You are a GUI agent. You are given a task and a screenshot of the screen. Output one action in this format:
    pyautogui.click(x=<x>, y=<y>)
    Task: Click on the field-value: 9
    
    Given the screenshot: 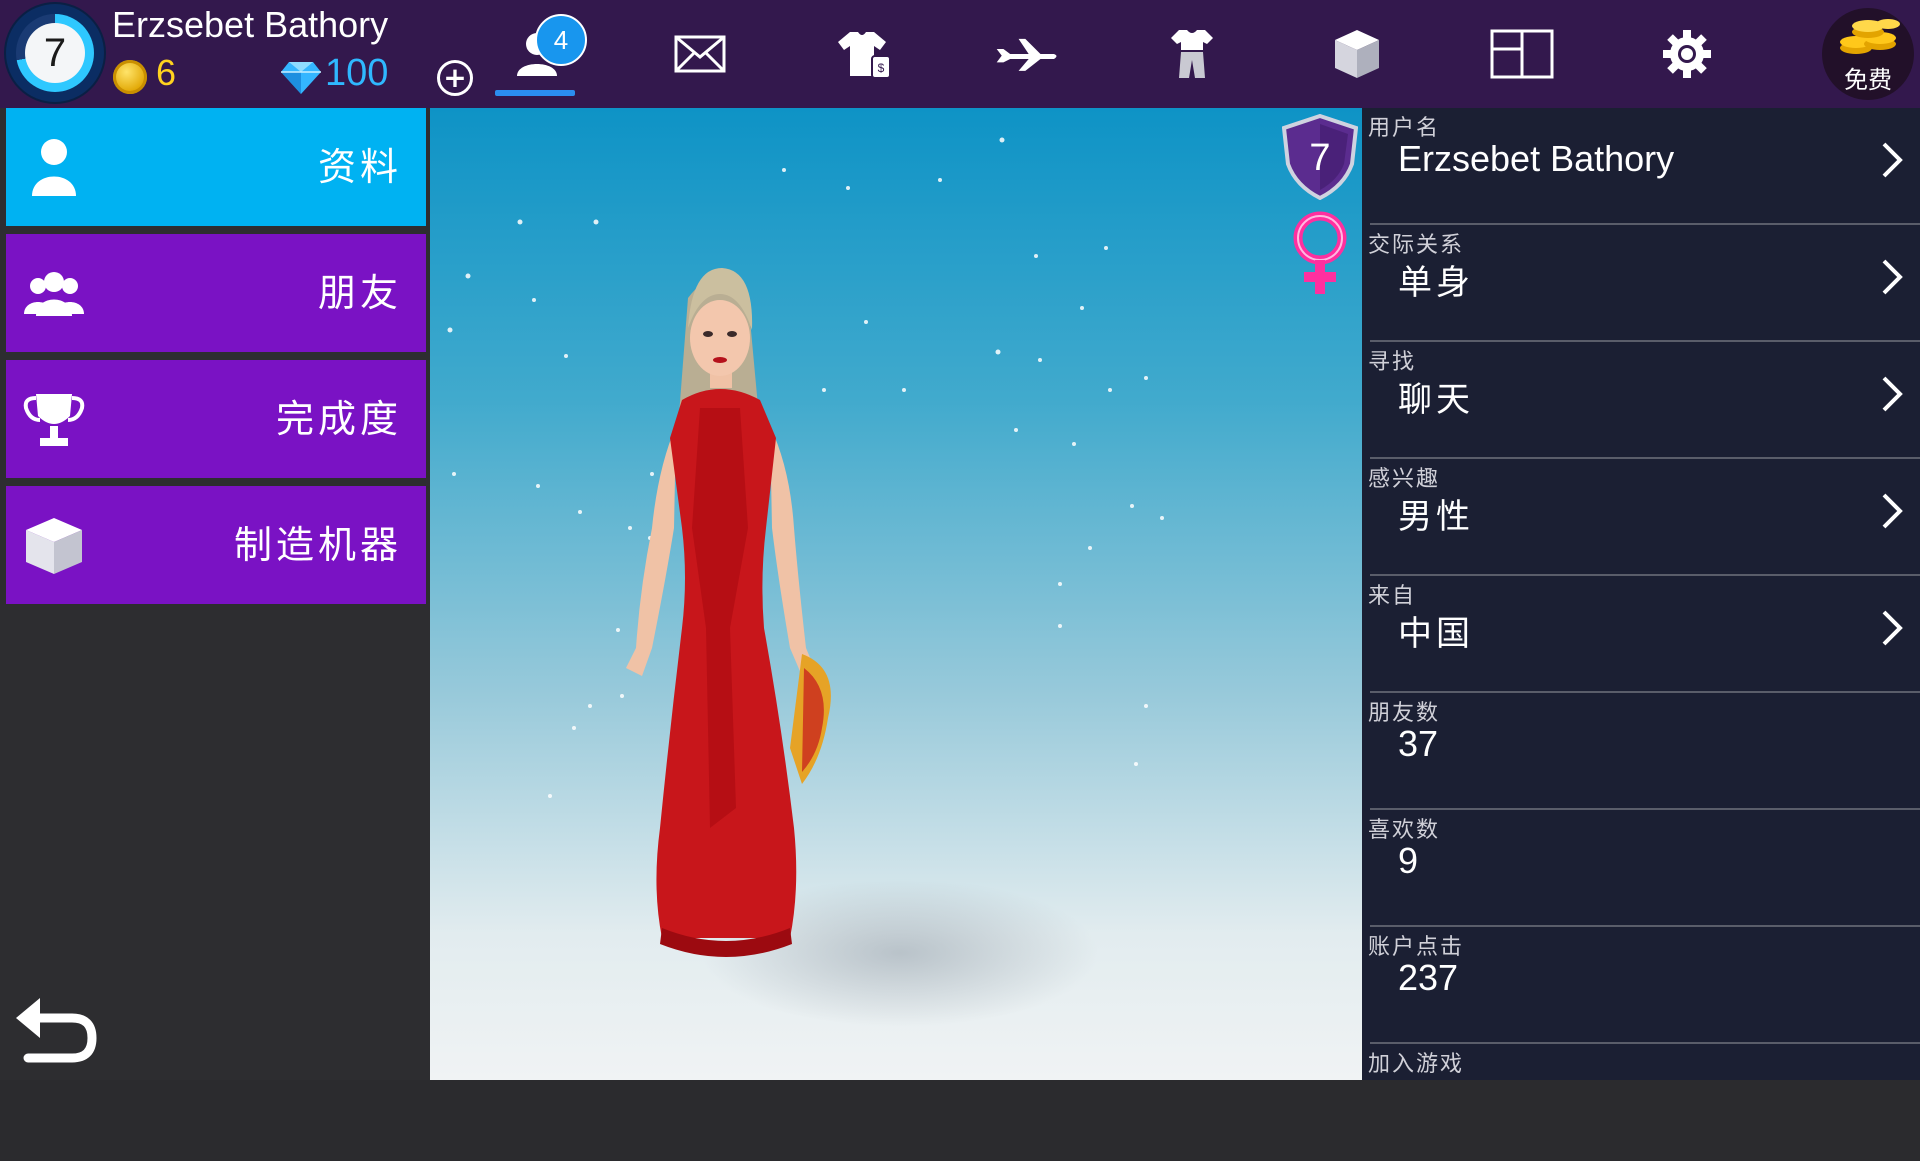 What is the action you would take?
    pyautogui.click(x=1408, y=860)
    